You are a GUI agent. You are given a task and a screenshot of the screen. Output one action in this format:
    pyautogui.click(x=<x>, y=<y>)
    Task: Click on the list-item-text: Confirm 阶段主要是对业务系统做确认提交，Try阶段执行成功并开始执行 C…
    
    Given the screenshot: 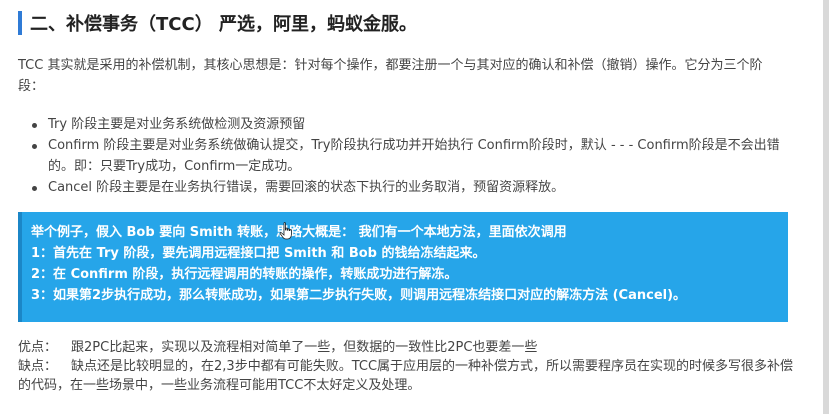 What is the action you would take?
    pyautogui.click(x=414, y=156)
    